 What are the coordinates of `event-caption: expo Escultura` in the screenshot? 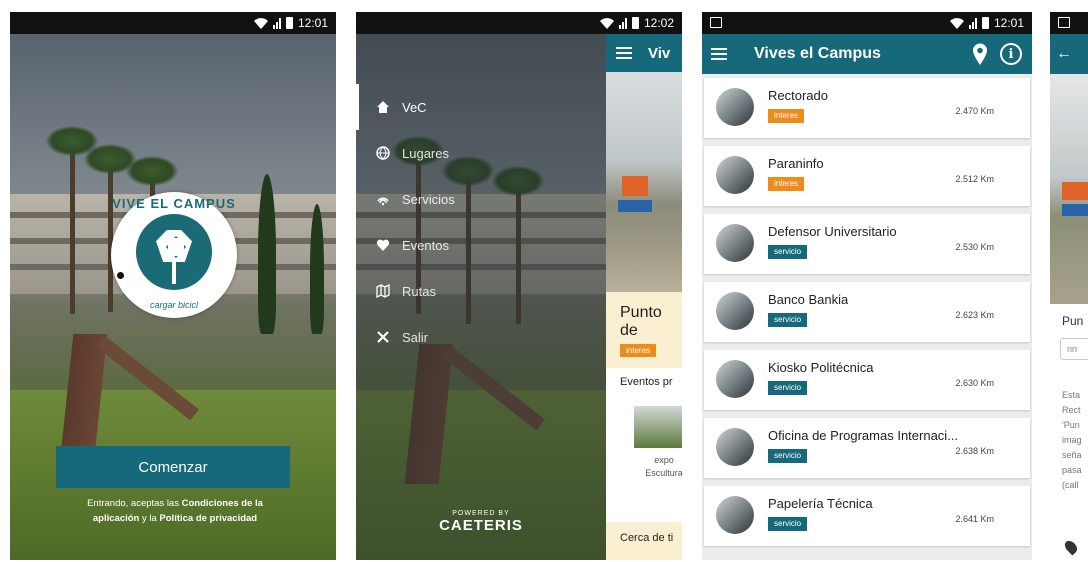 It's located at (663, 466).